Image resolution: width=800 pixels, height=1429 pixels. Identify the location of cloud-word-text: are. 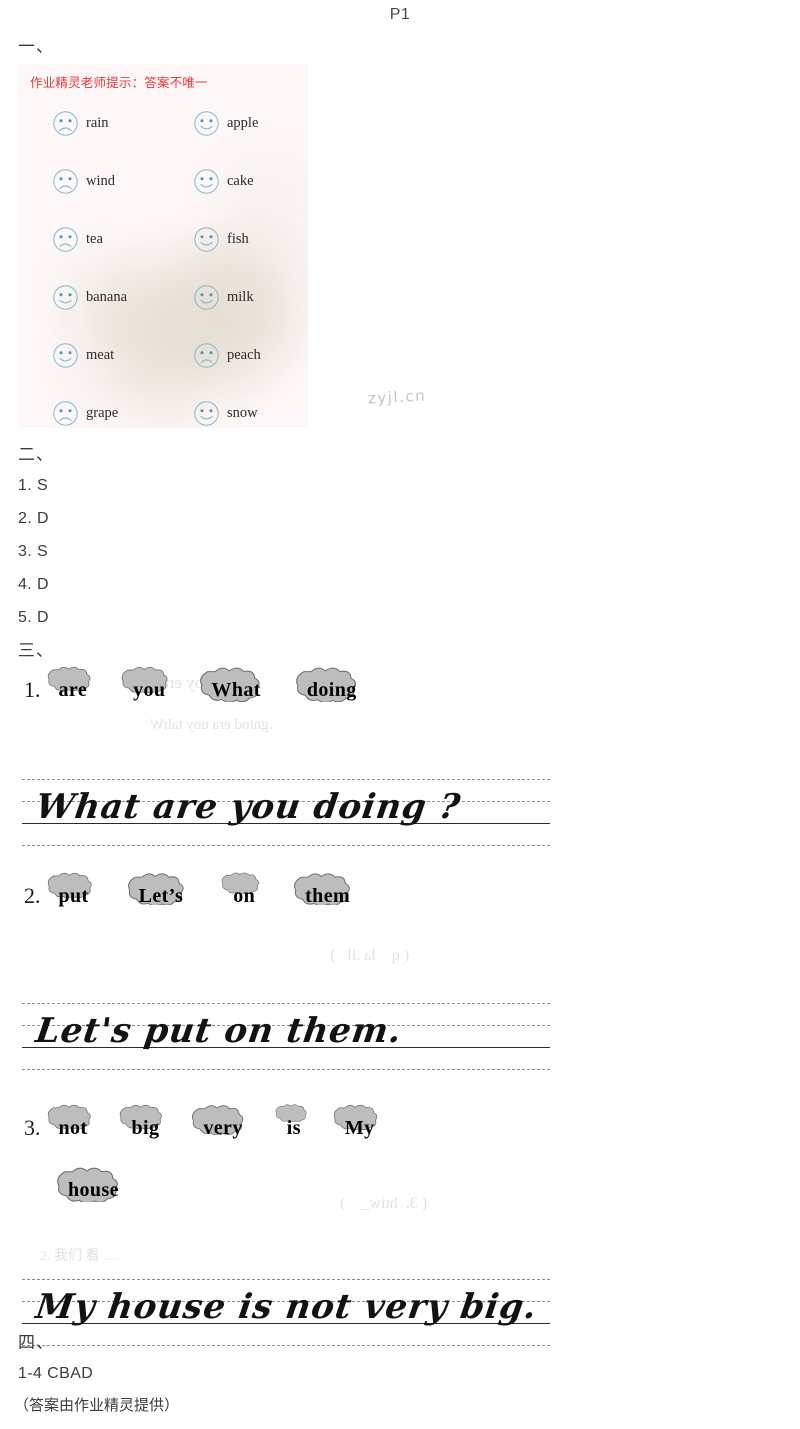
(73, 689).